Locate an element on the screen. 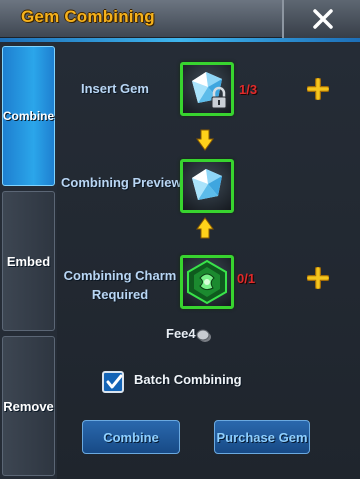 The image size is (360, 479). charm-label-line2: Required is located at coordinates (120, 294).